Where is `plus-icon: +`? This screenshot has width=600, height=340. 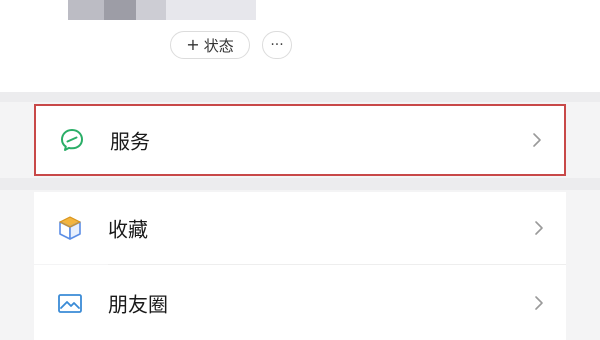 plus-icon: + is located at coordinates (193, 44).